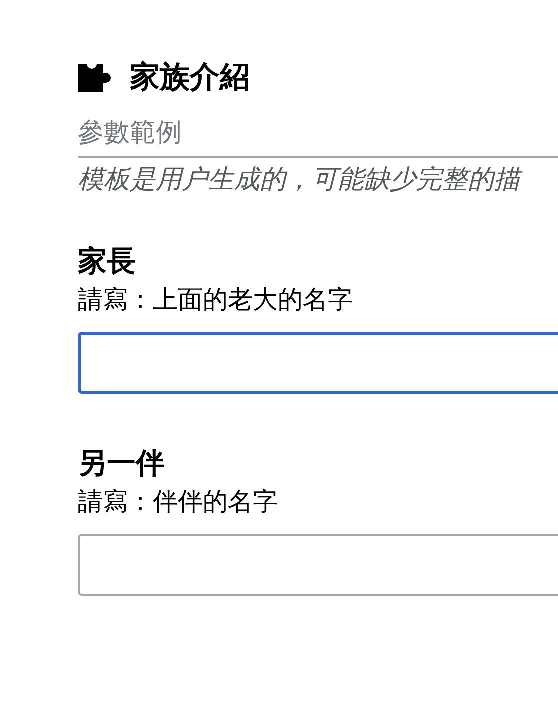 This screenshot has width=558, height=710. Describe the element at coordinates (318, 180) in the screenshot. I see `template-note: 模板是用户生成的，可能缺少完整的描` at that location.